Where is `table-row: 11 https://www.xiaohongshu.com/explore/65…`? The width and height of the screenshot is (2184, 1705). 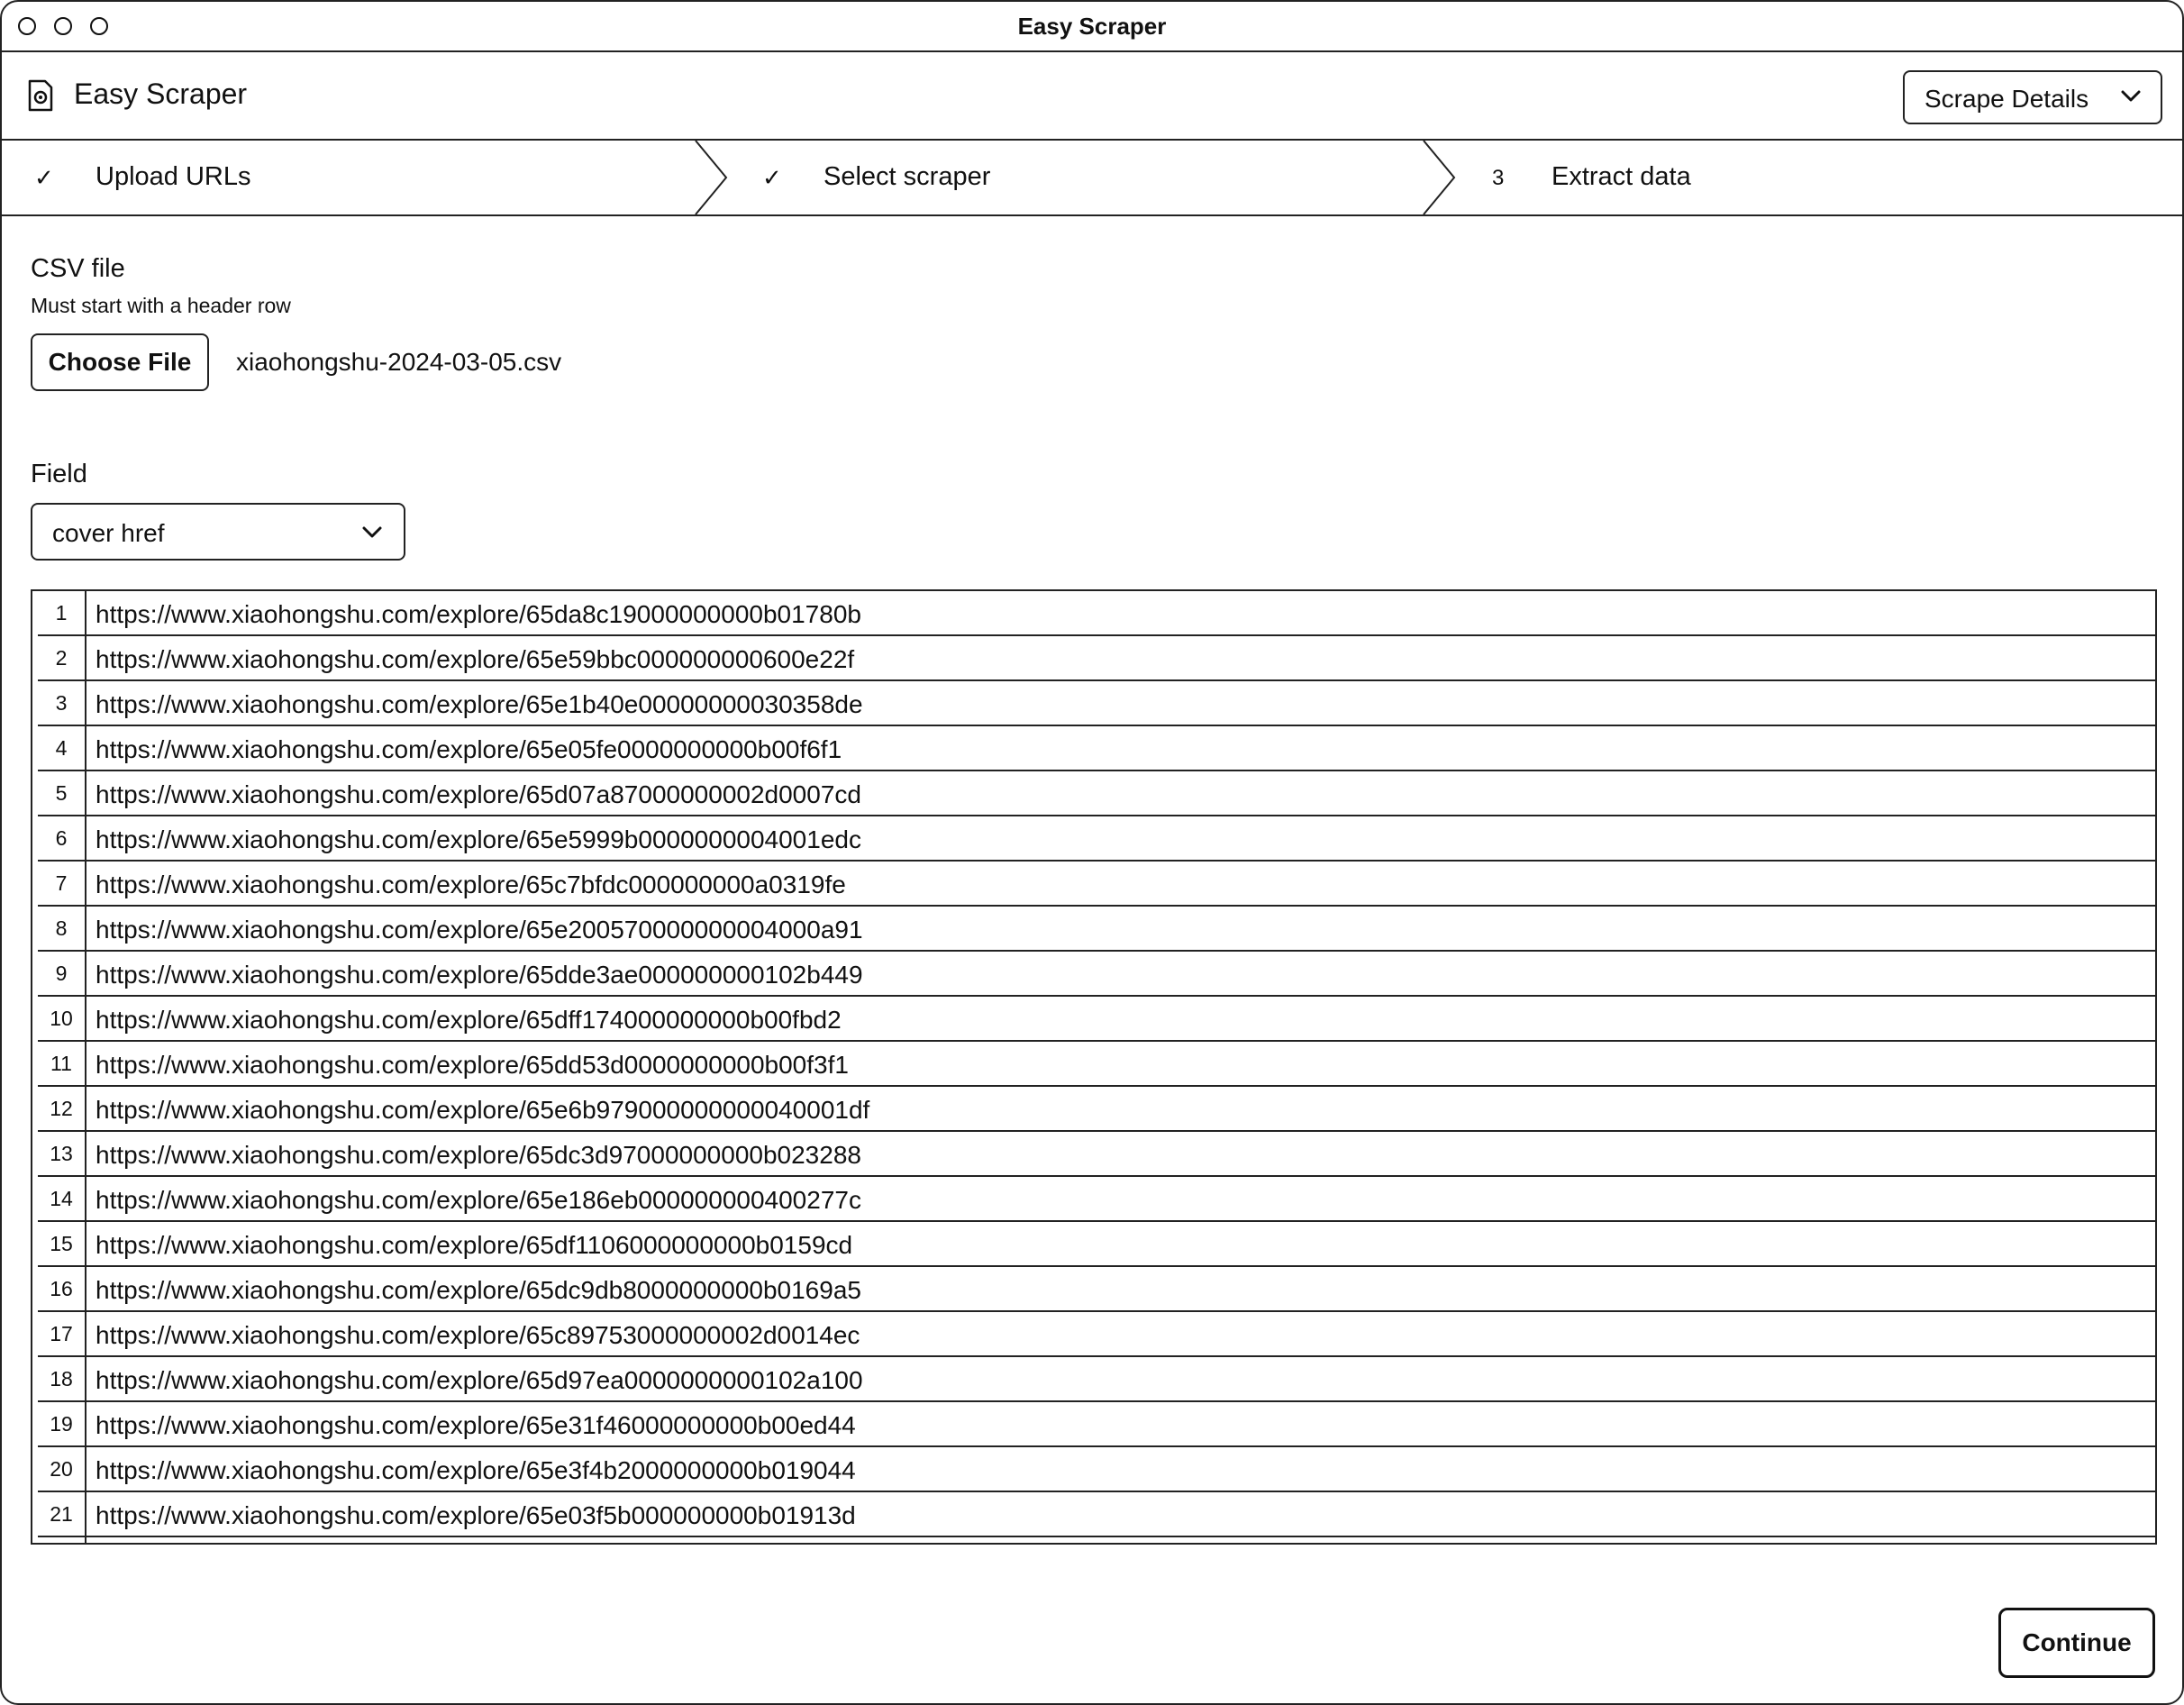
table-row: 11 https://www.xiaohongshu.com/explore/65… is located at coordinates (1096, 1064).